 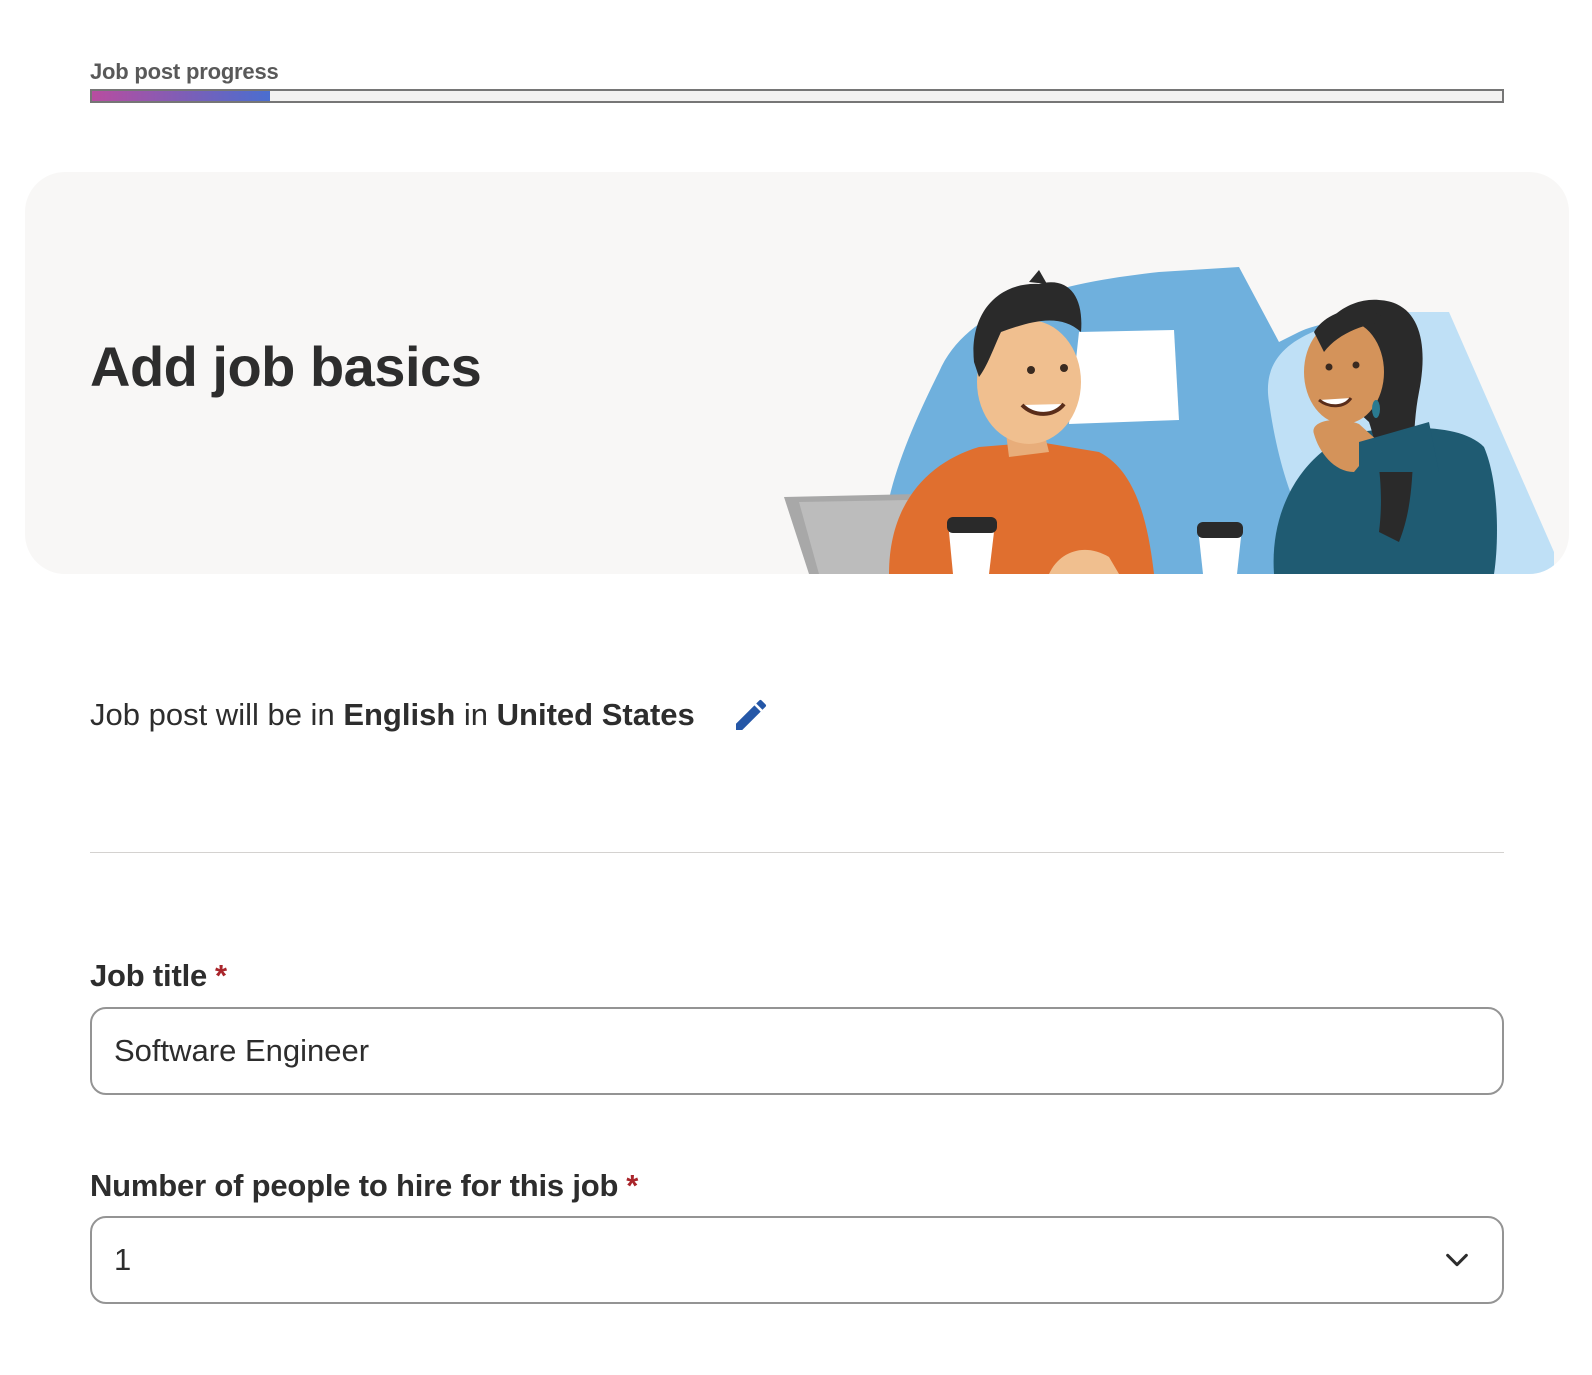 What do you see at coordinates (797, 1260) in the screenshot?
I see `hire-count-select: 1` at bounding box center [797, 1260].